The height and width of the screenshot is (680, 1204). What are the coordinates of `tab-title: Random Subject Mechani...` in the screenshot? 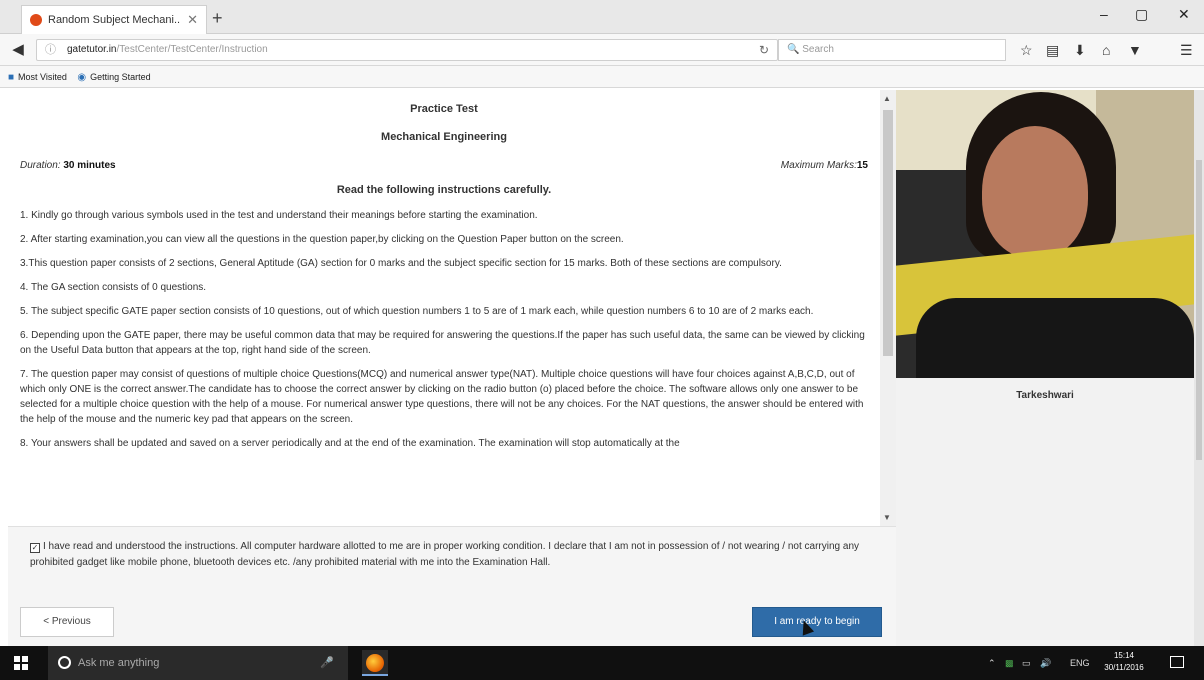 It's located at (115, 20).